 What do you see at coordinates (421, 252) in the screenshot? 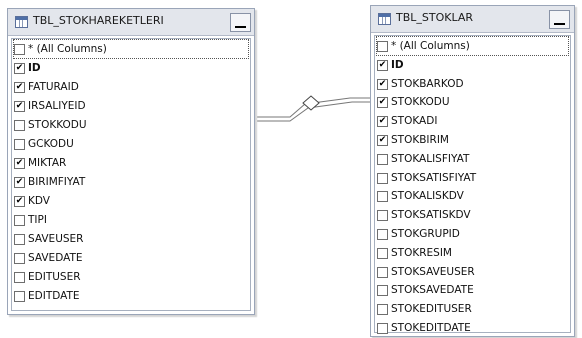
I see `column-label: STOKRESIM` at bounding box center [421, 252].